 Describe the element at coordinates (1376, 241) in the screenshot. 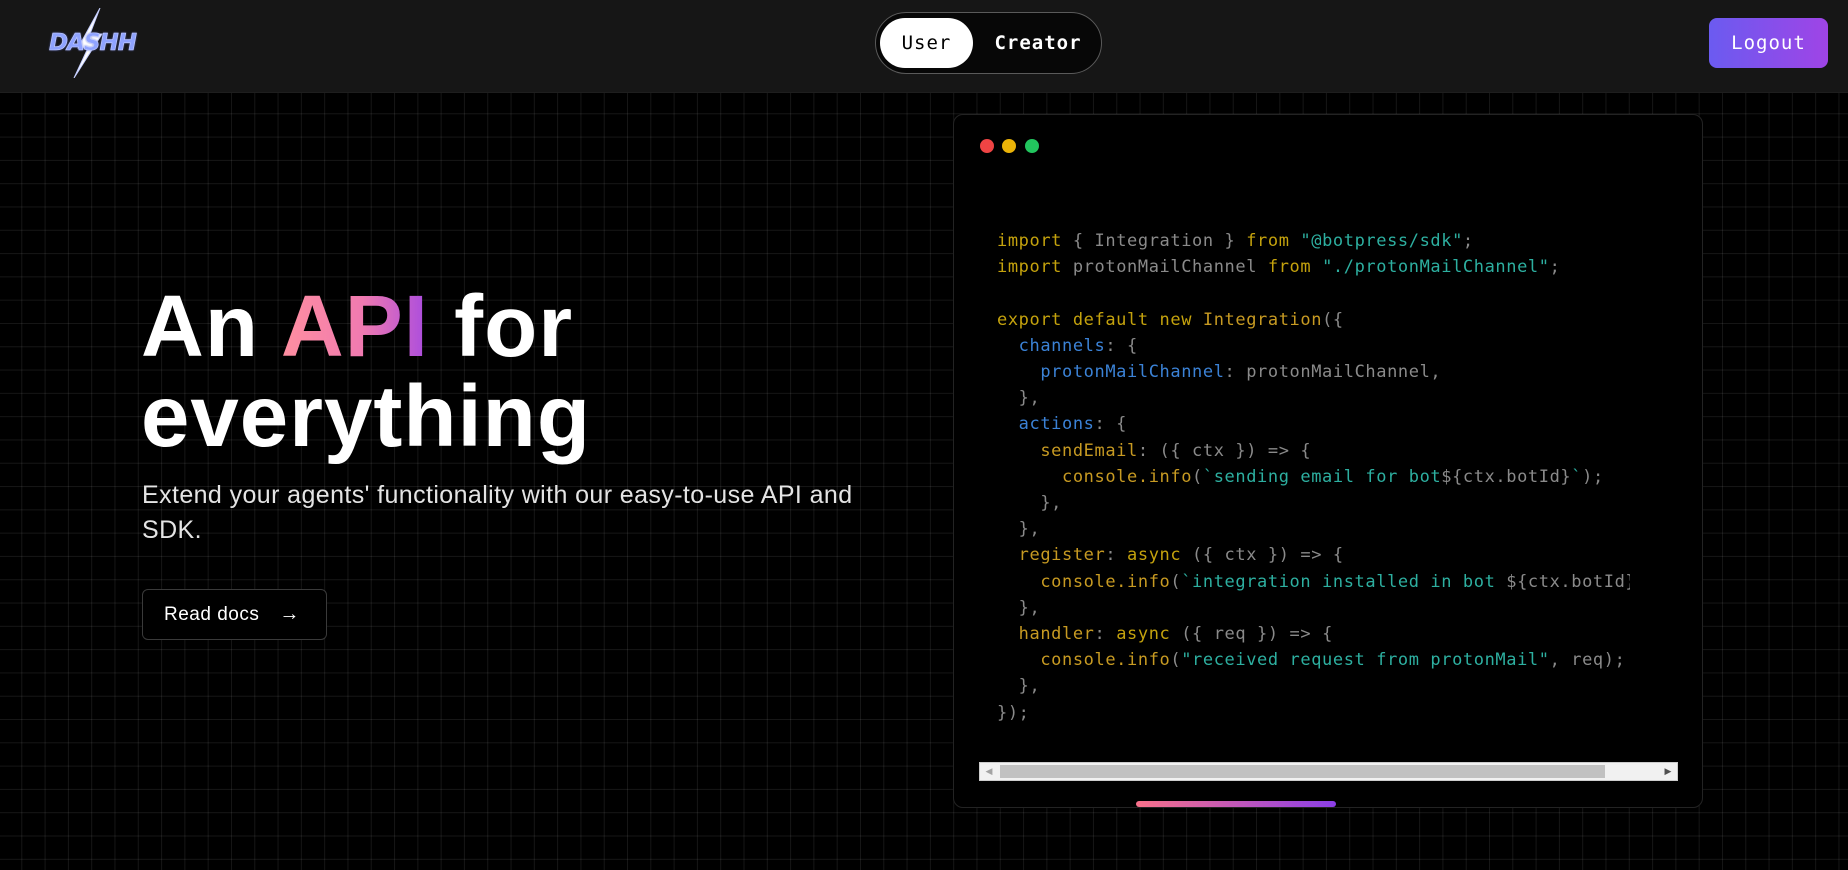

I see `code-token: "@botpress/sdk"` at that location.